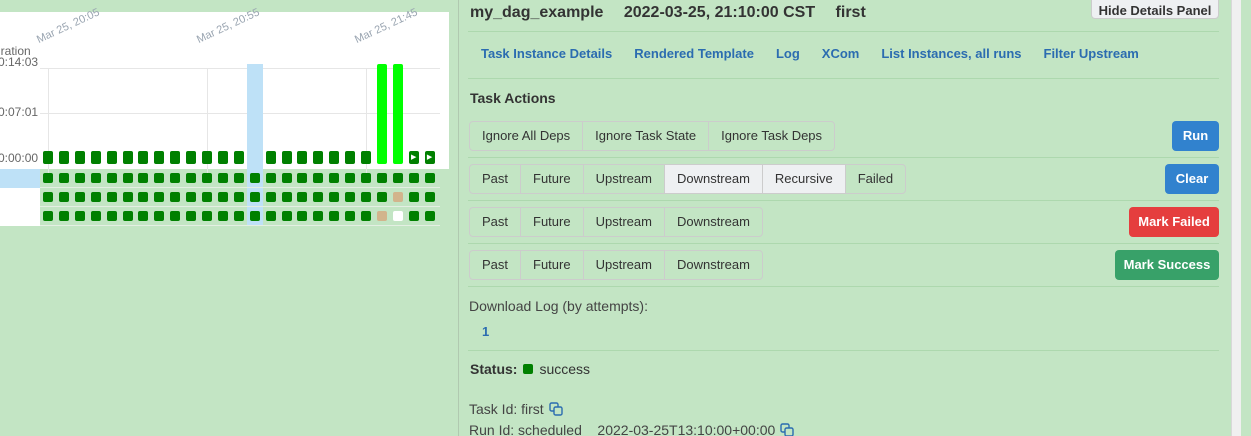 The height and width of the screenshot is (436, 1251). I want to click on scrollbar, so click(1236, 218).